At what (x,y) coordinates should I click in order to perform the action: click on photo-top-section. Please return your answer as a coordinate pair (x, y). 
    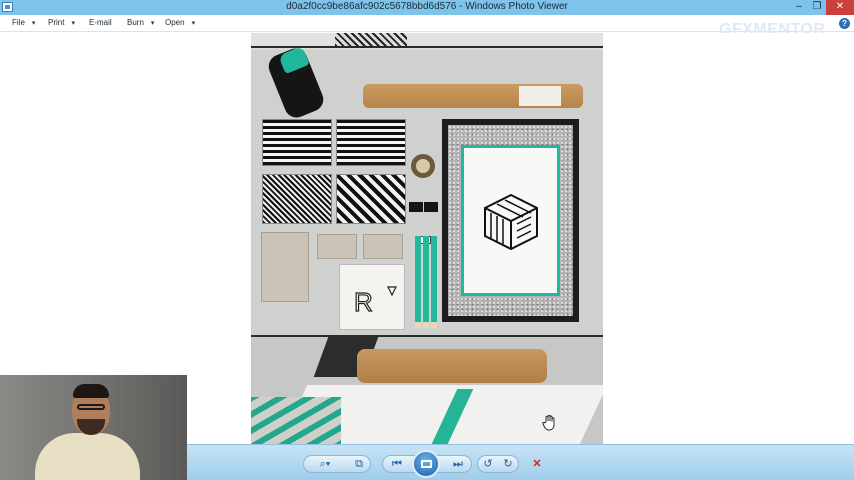
    Looking at the image, I should click on (427, 40).